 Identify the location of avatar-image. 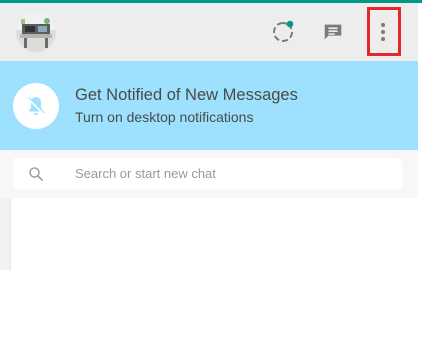
(36, 32).